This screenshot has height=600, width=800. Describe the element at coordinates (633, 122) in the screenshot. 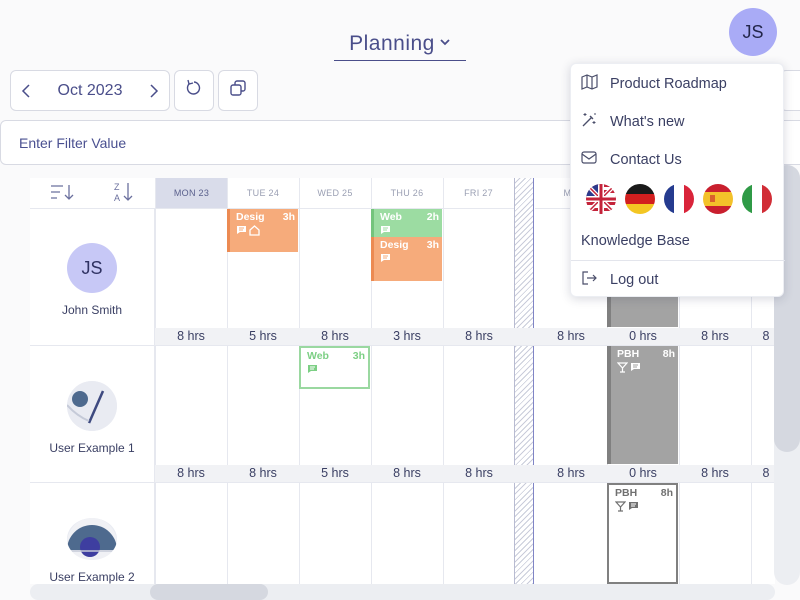

I see `menu-item-whats-new: What's new` at that location.